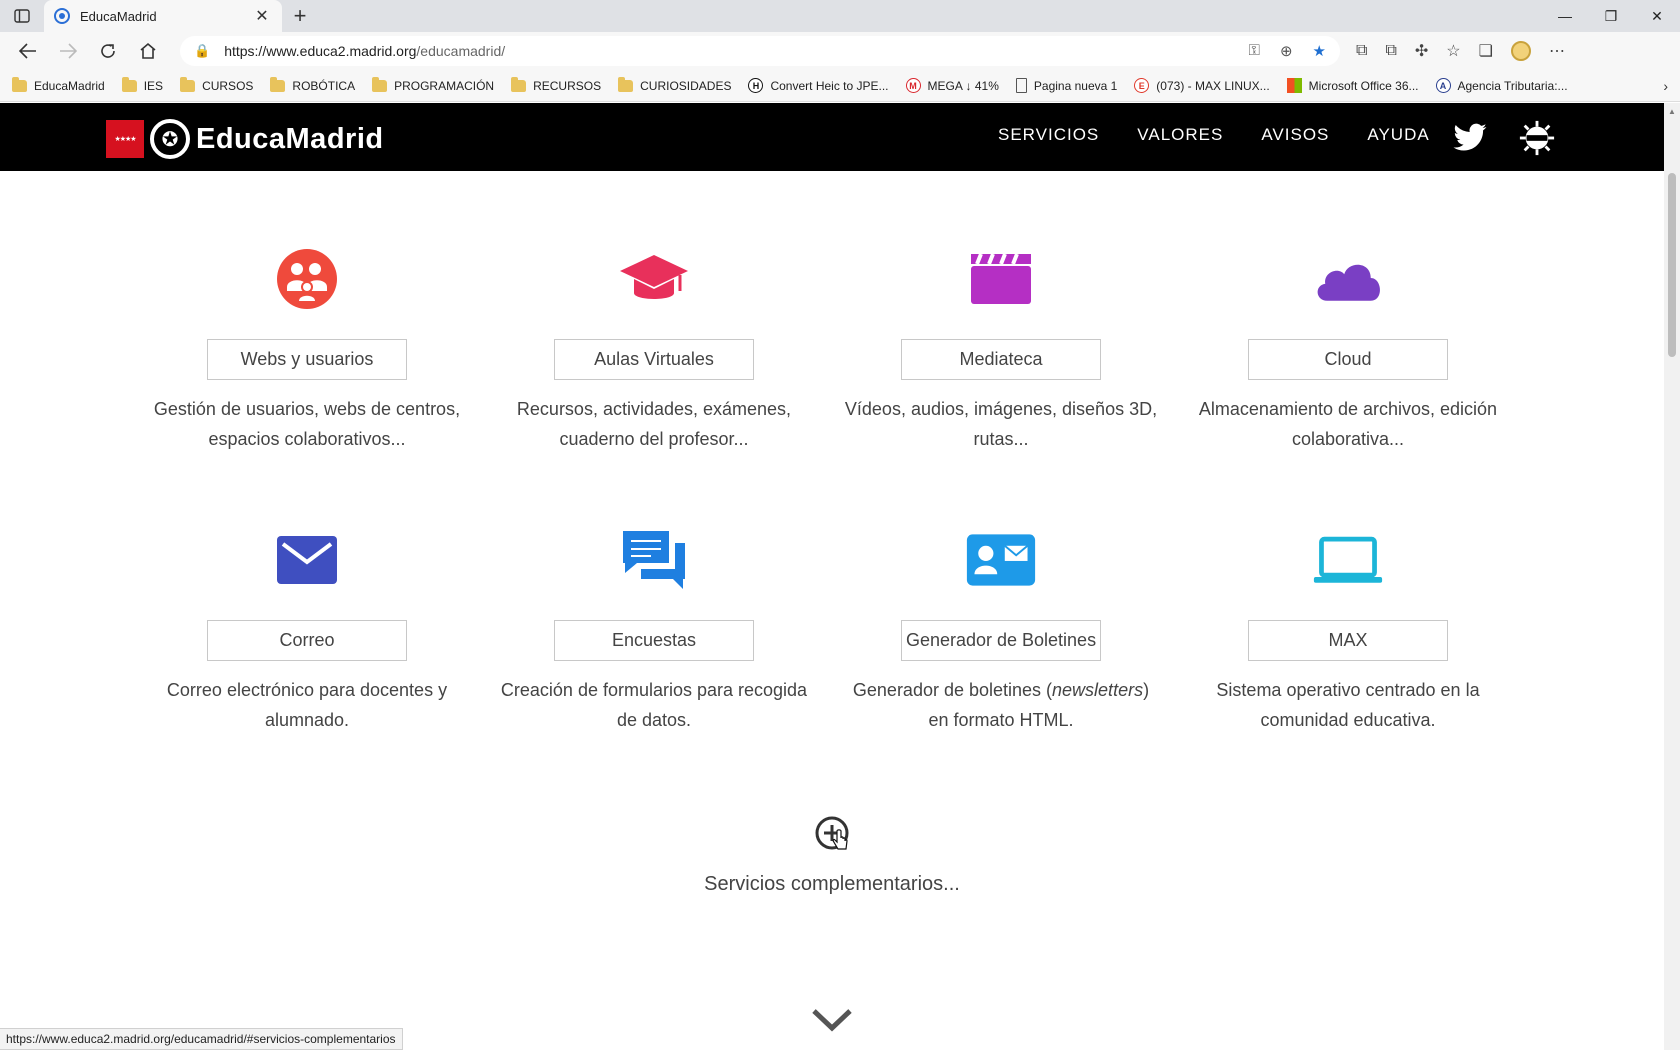 Image resolution: width=1680 pixels, height=1050 pixels. I want to click on bookmark-item: CURIOSIDADES, so click(675, 84).